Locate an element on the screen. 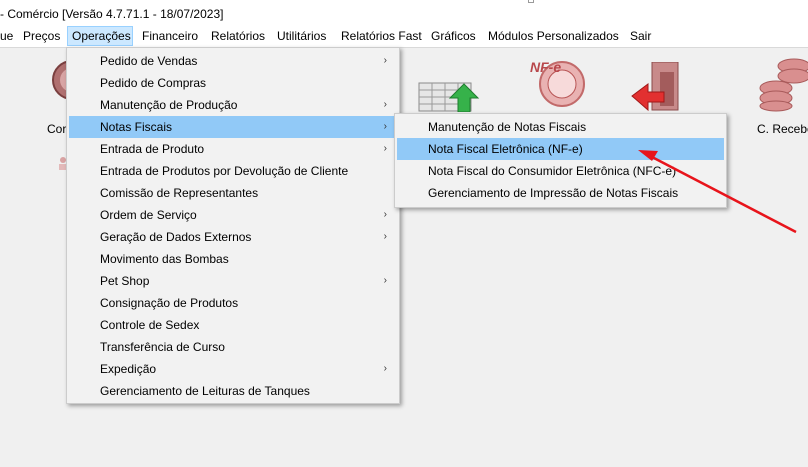 Image resolution: width=808 pixels, height=467 pixels. menu-item-comissao-de-representantes: Comissão de Representantes is located at coordinates (233, 193).